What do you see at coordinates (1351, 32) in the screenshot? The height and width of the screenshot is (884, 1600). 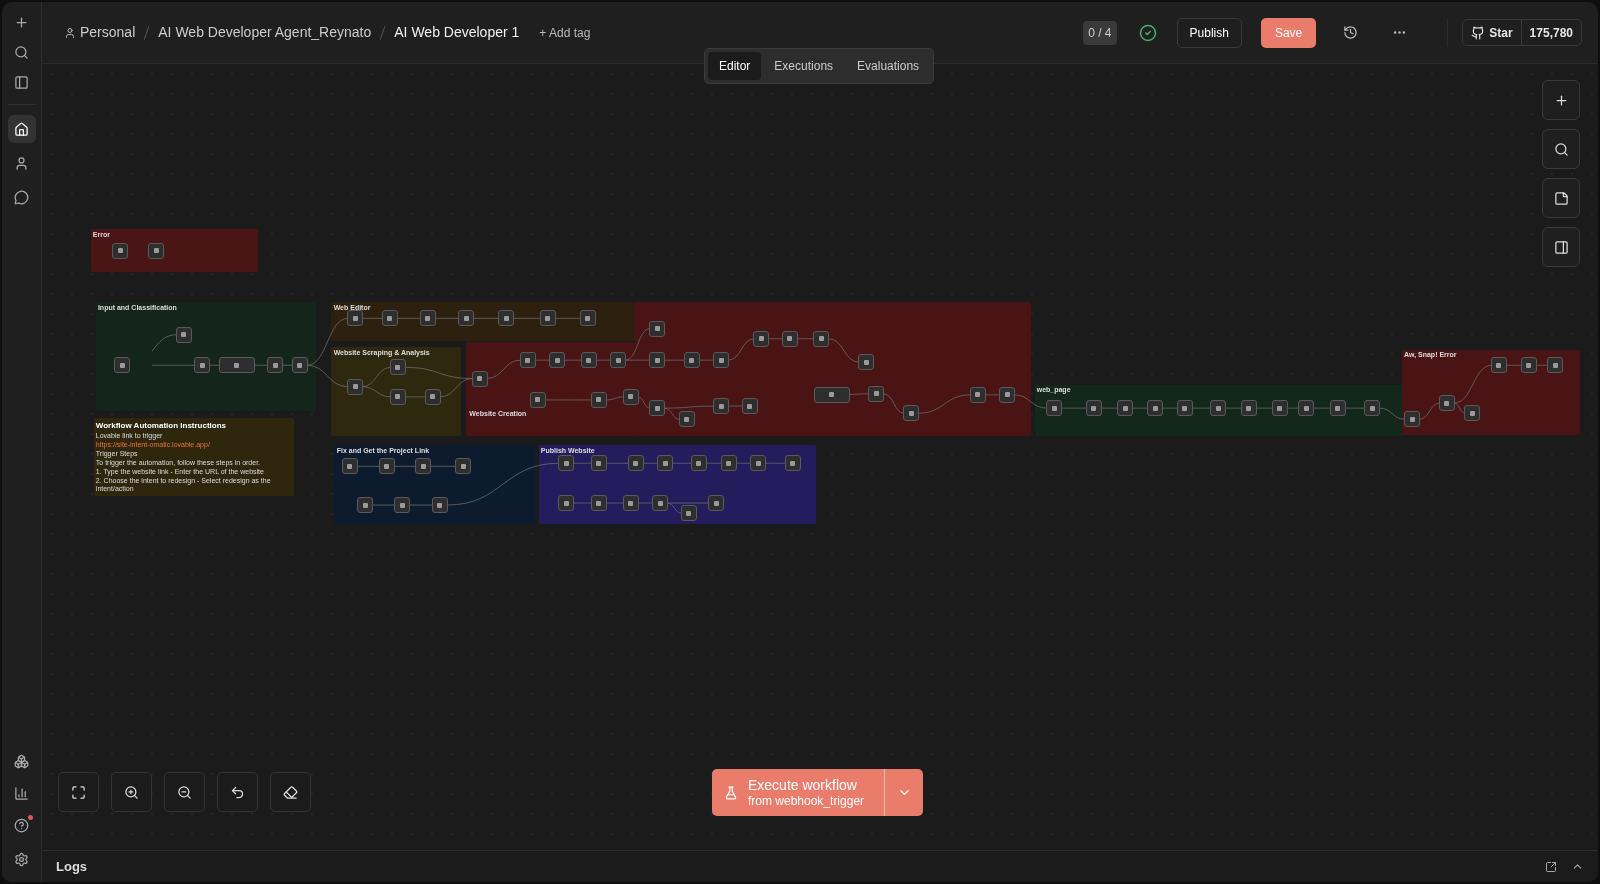 I see `history-icon` at bounding box center [1351, 32].